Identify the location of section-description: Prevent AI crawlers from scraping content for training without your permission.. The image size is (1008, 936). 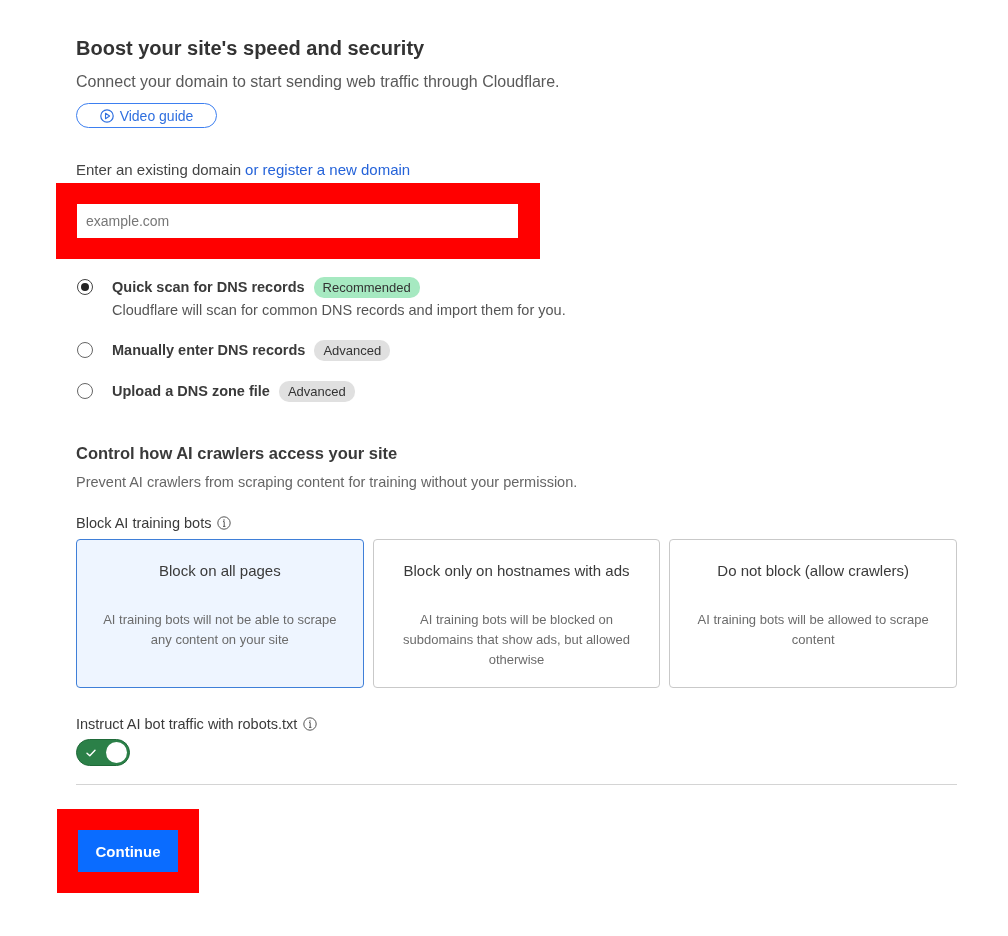
(327, 482).